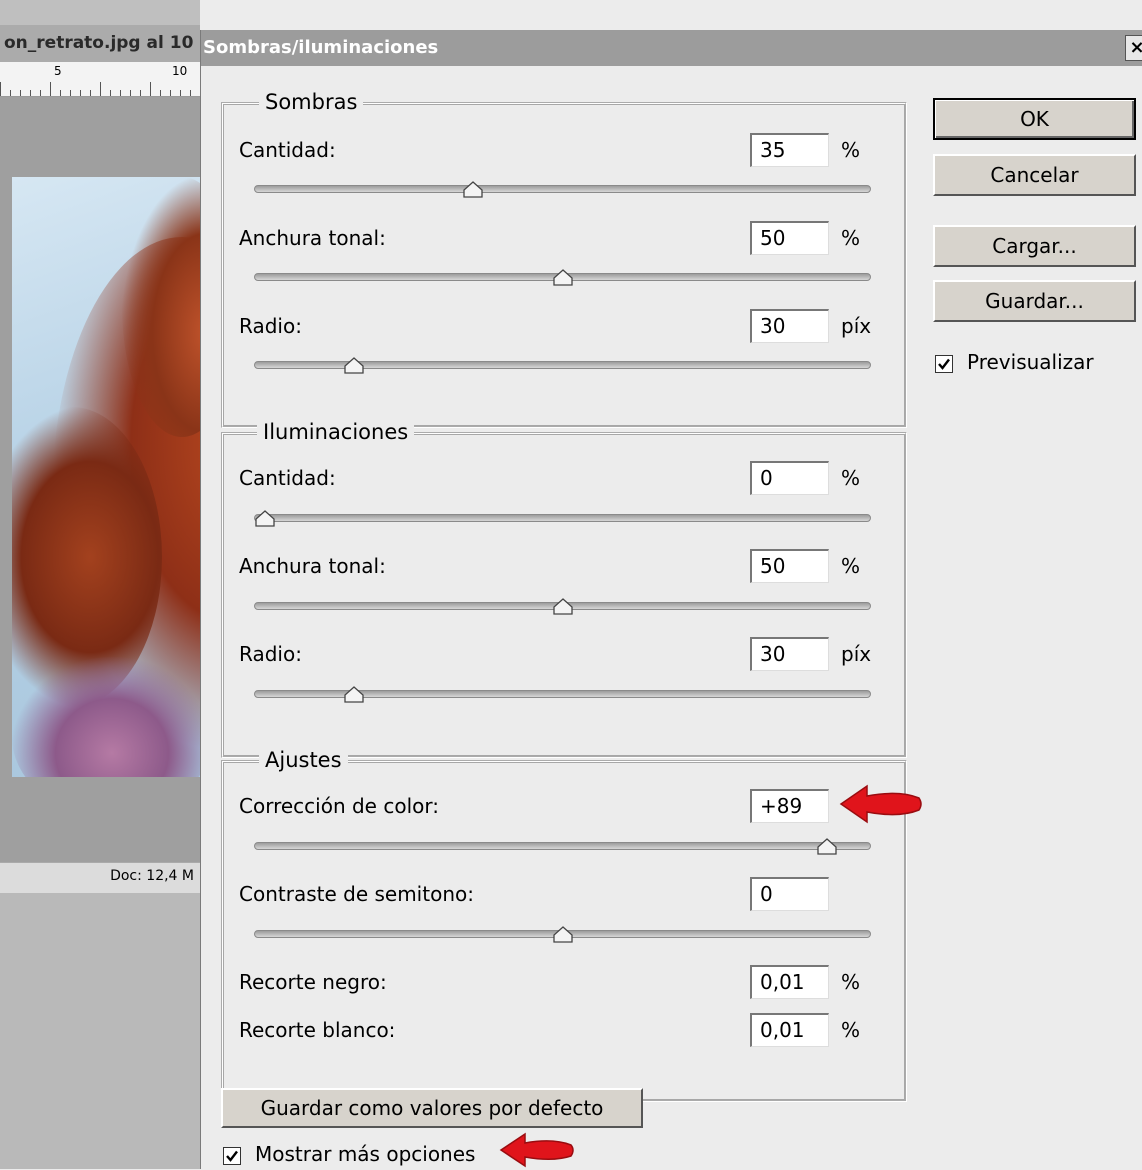  I want to click on midtone-contrast-label: Contraste de semitono:, so click(356, 894).